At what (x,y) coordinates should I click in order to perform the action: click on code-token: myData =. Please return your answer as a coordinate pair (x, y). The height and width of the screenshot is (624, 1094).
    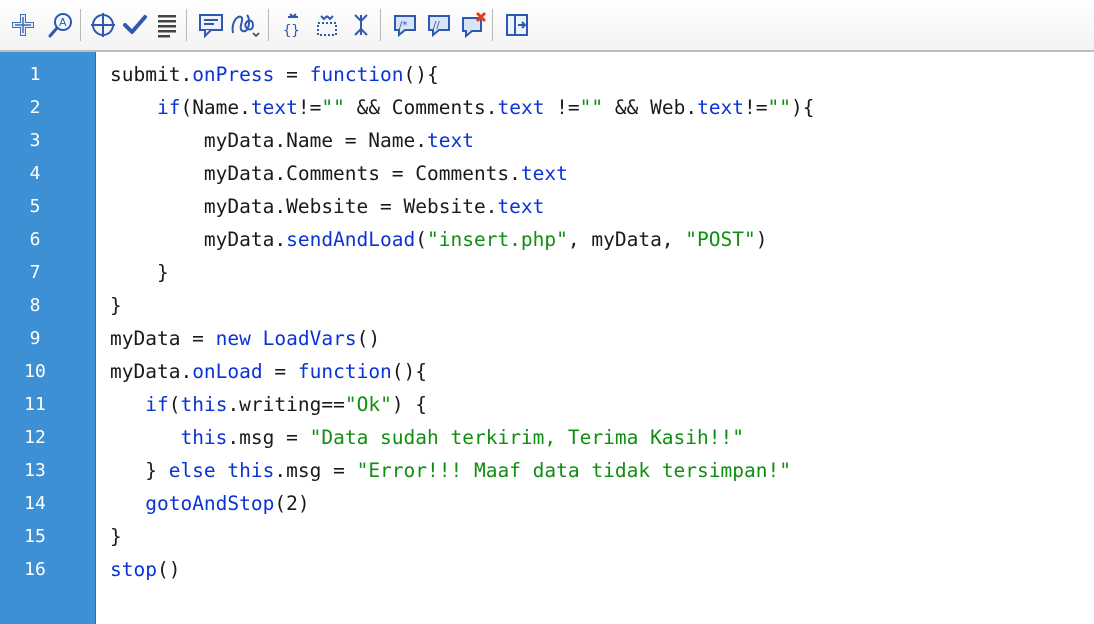
    Looking at the image, I should click on (163, 338).